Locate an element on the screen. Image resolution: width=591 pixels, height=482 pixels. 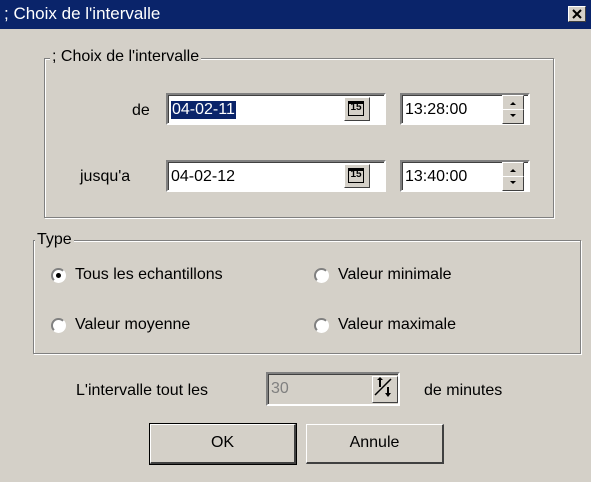
ok-button: OK is located at coordinates (223, 444).